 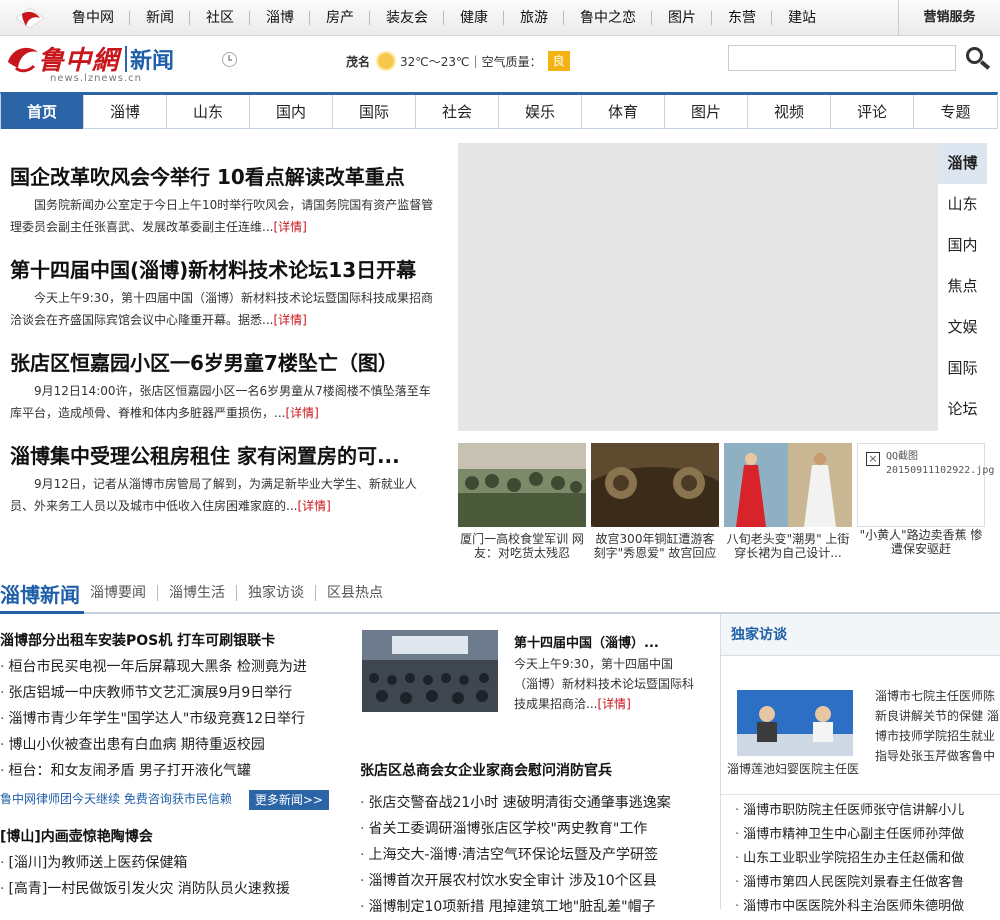 What do you see at coordinates (167, 771) in the screenshot?
I see `list-item: 桓台：和女友闹矛盾 男子打开液化气罐` at bounding box center [167, 771].